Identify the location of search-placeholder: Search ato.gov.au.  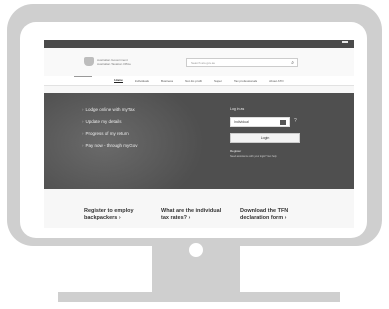
(203, 63).